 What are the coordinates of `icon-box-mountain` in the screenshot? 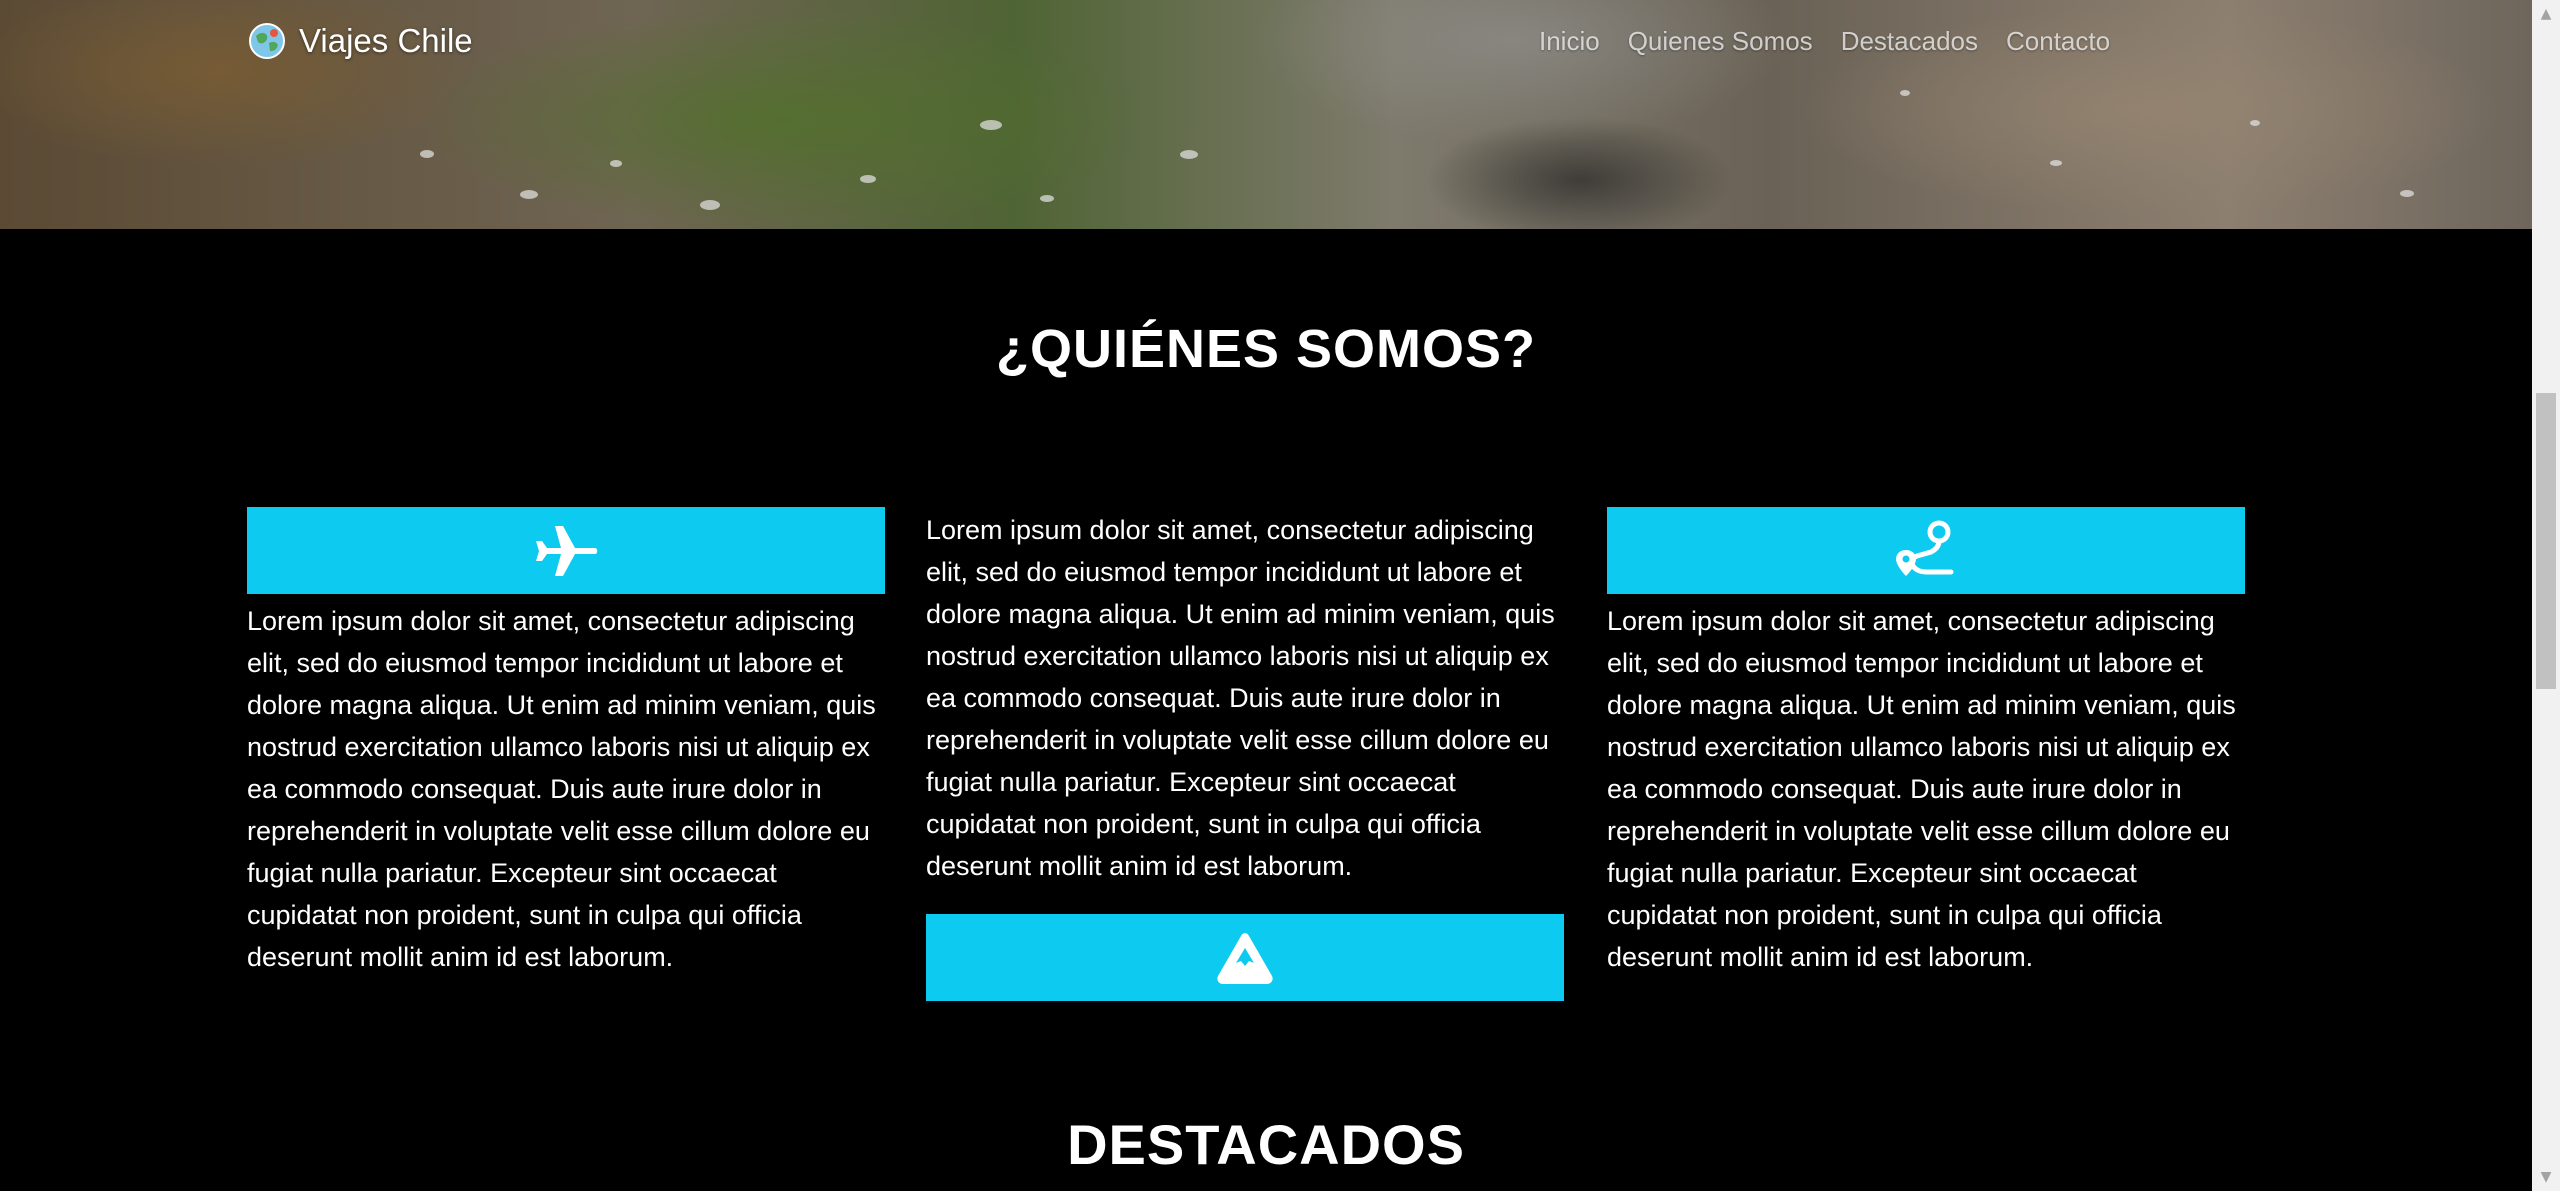 It's located at (1245, 957).